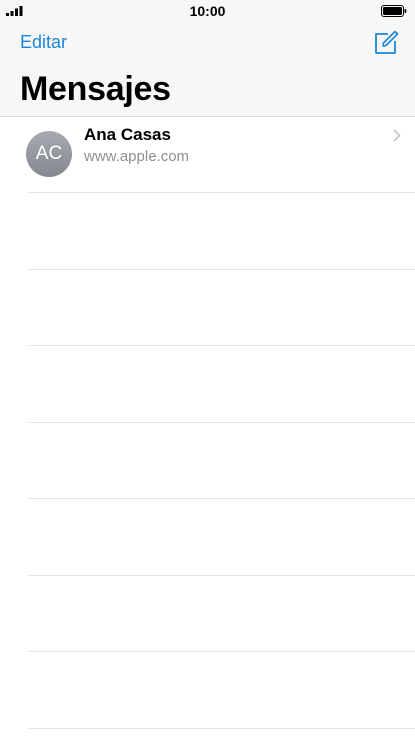  What do you see at coordinates (49, 154) in the screenshot?
I see `avatar: AC` at bounding box center [49, 154].